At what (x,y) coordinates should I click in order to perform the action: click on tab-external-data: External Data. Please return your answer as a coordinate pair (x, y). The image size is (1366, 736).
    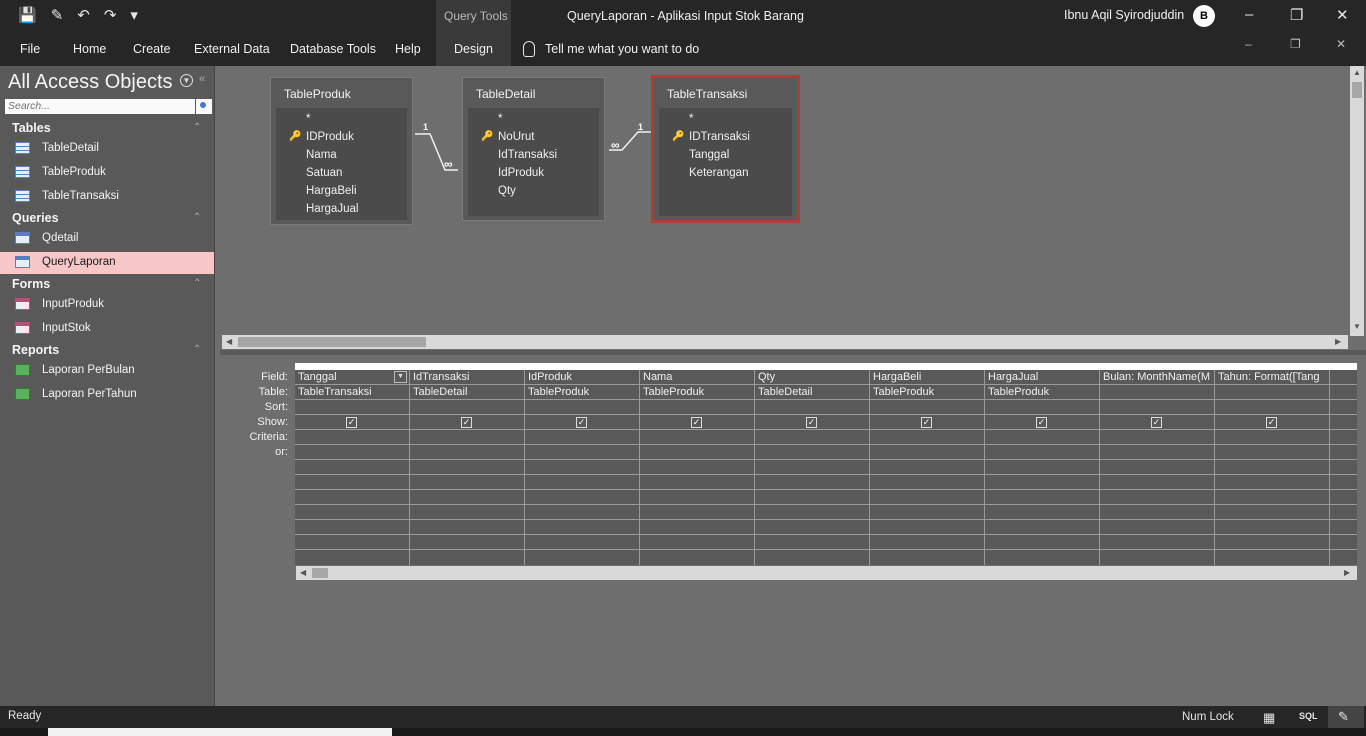
    Looking at the image, I should click on (232, 49).